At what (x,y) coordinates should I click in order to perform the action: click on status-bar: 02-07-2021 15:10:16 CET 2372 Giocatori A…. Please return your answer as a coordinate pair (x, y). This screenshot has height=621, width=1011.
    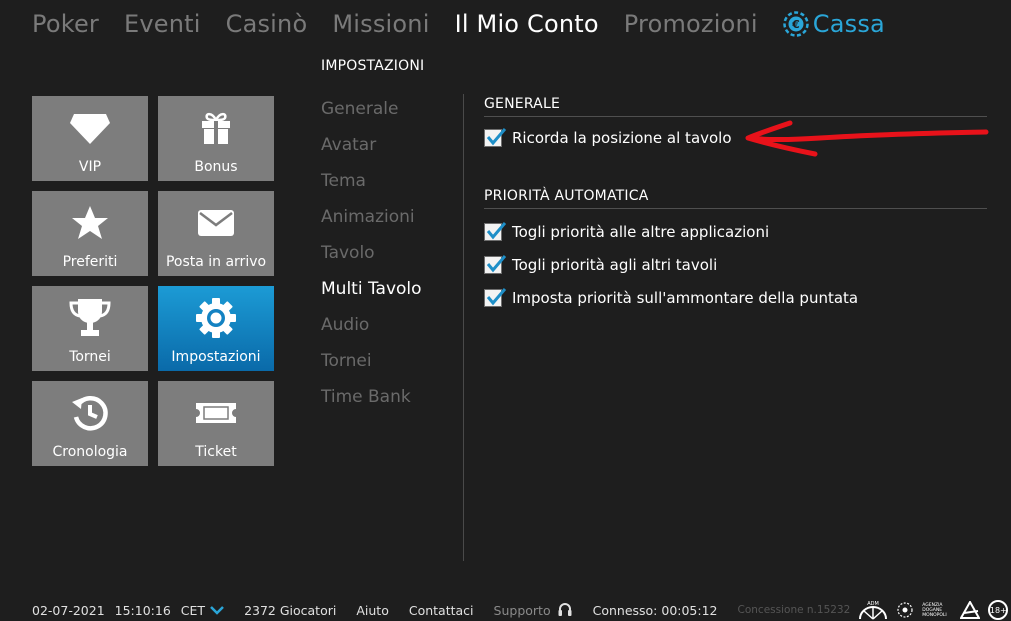
    Looking at the image, I should click on (521, 609).